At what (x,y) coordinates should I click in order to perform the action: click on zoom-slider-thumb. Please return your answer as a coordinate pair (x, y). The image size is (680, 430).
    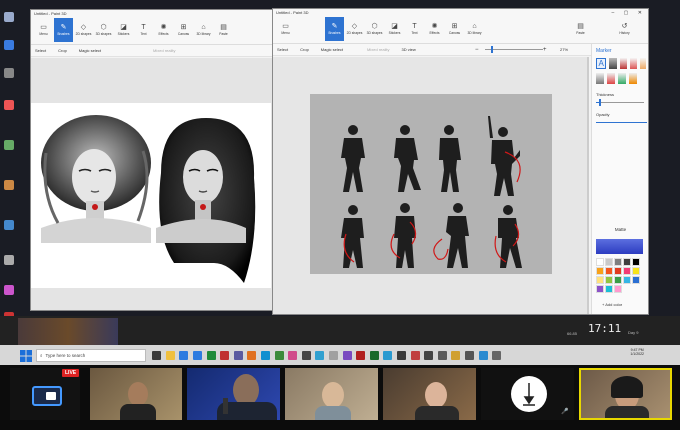
    Looking at the image, I should click on (492, 49).